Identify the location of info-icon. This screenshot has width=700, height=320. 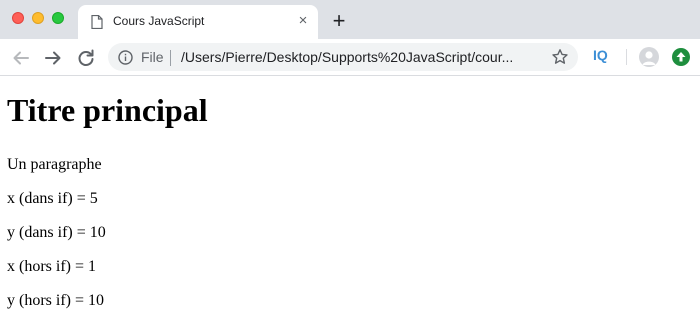
(125, 60).